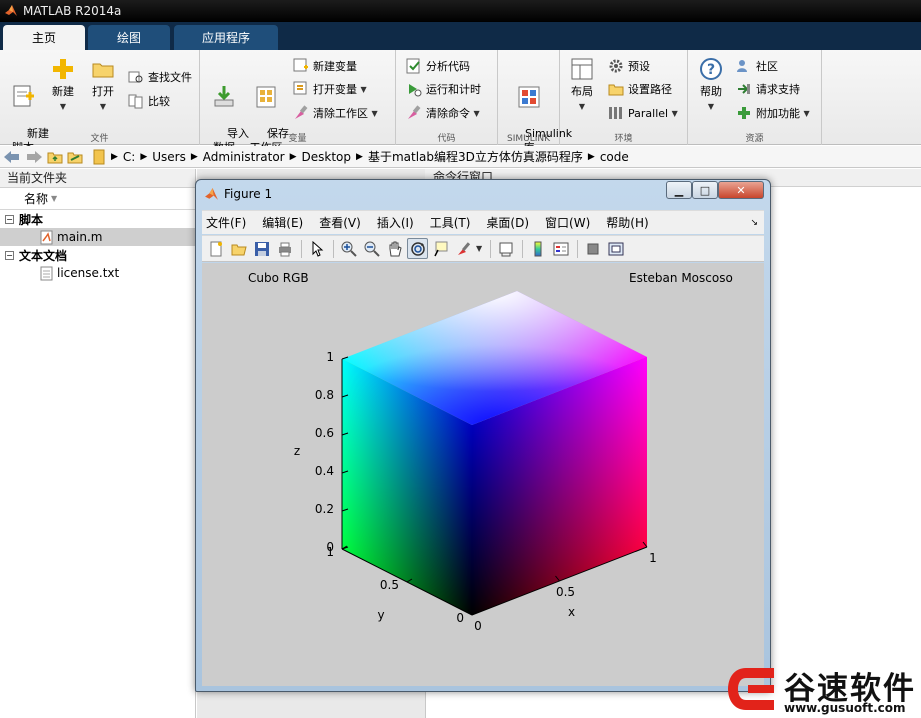 This screenshot has width=921, height=718. I want to click on minimize-button: ▁, so click(679, 190).